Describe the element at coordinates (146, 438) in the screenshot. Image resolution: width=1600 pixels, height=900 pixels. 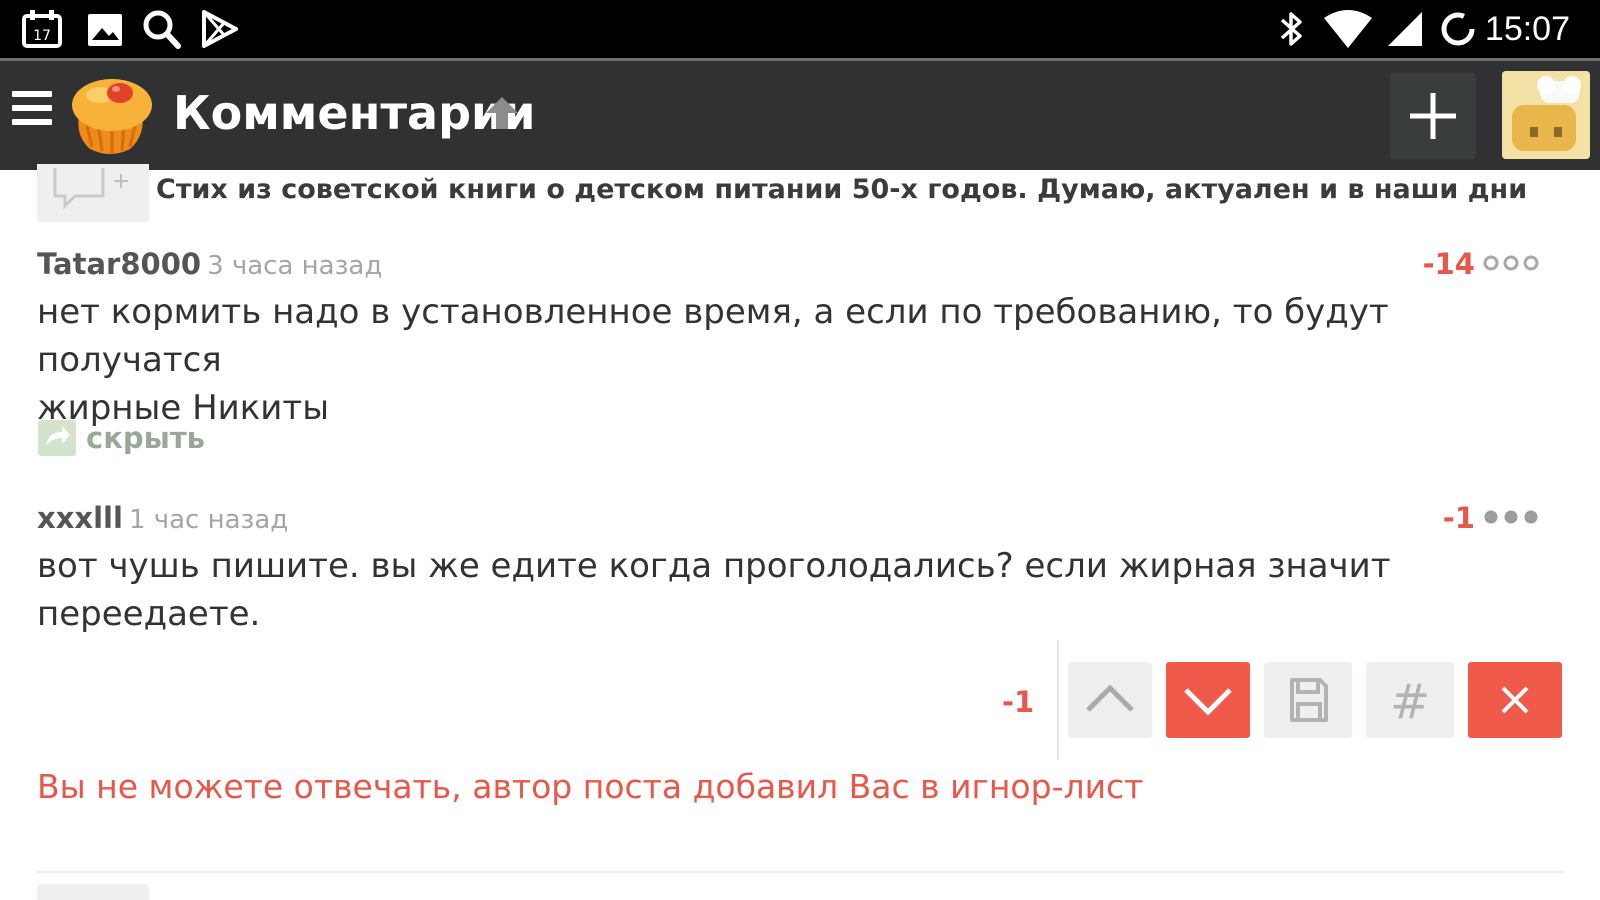
I see `hide-label: скрыть` at that location.